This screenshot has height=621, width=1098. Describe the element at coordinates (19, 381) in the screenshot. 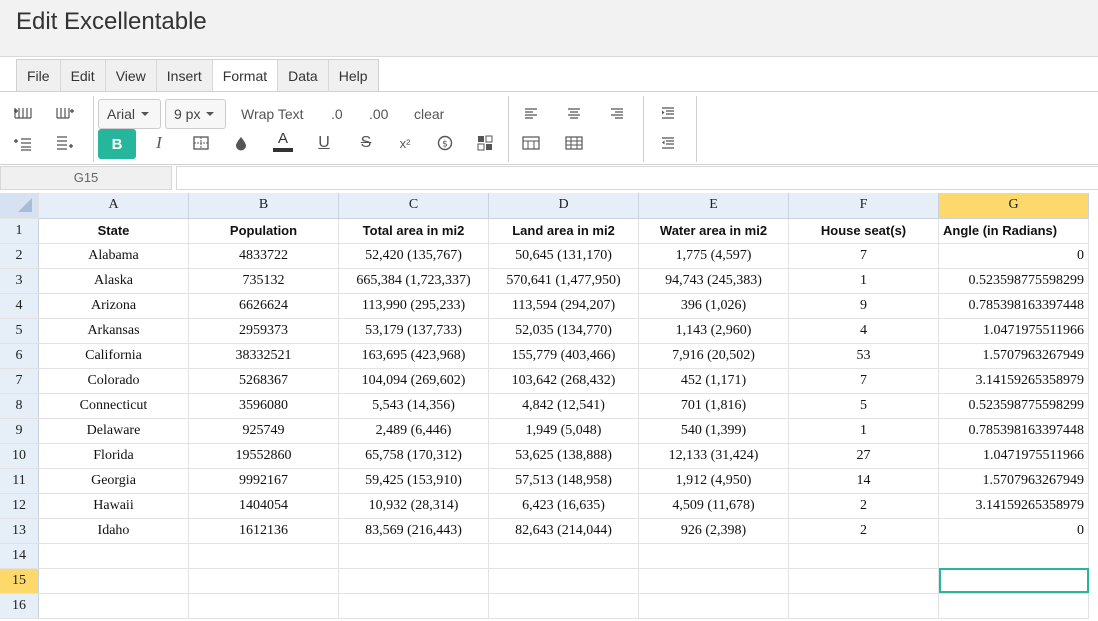

I see `row-header: 7` at that location.